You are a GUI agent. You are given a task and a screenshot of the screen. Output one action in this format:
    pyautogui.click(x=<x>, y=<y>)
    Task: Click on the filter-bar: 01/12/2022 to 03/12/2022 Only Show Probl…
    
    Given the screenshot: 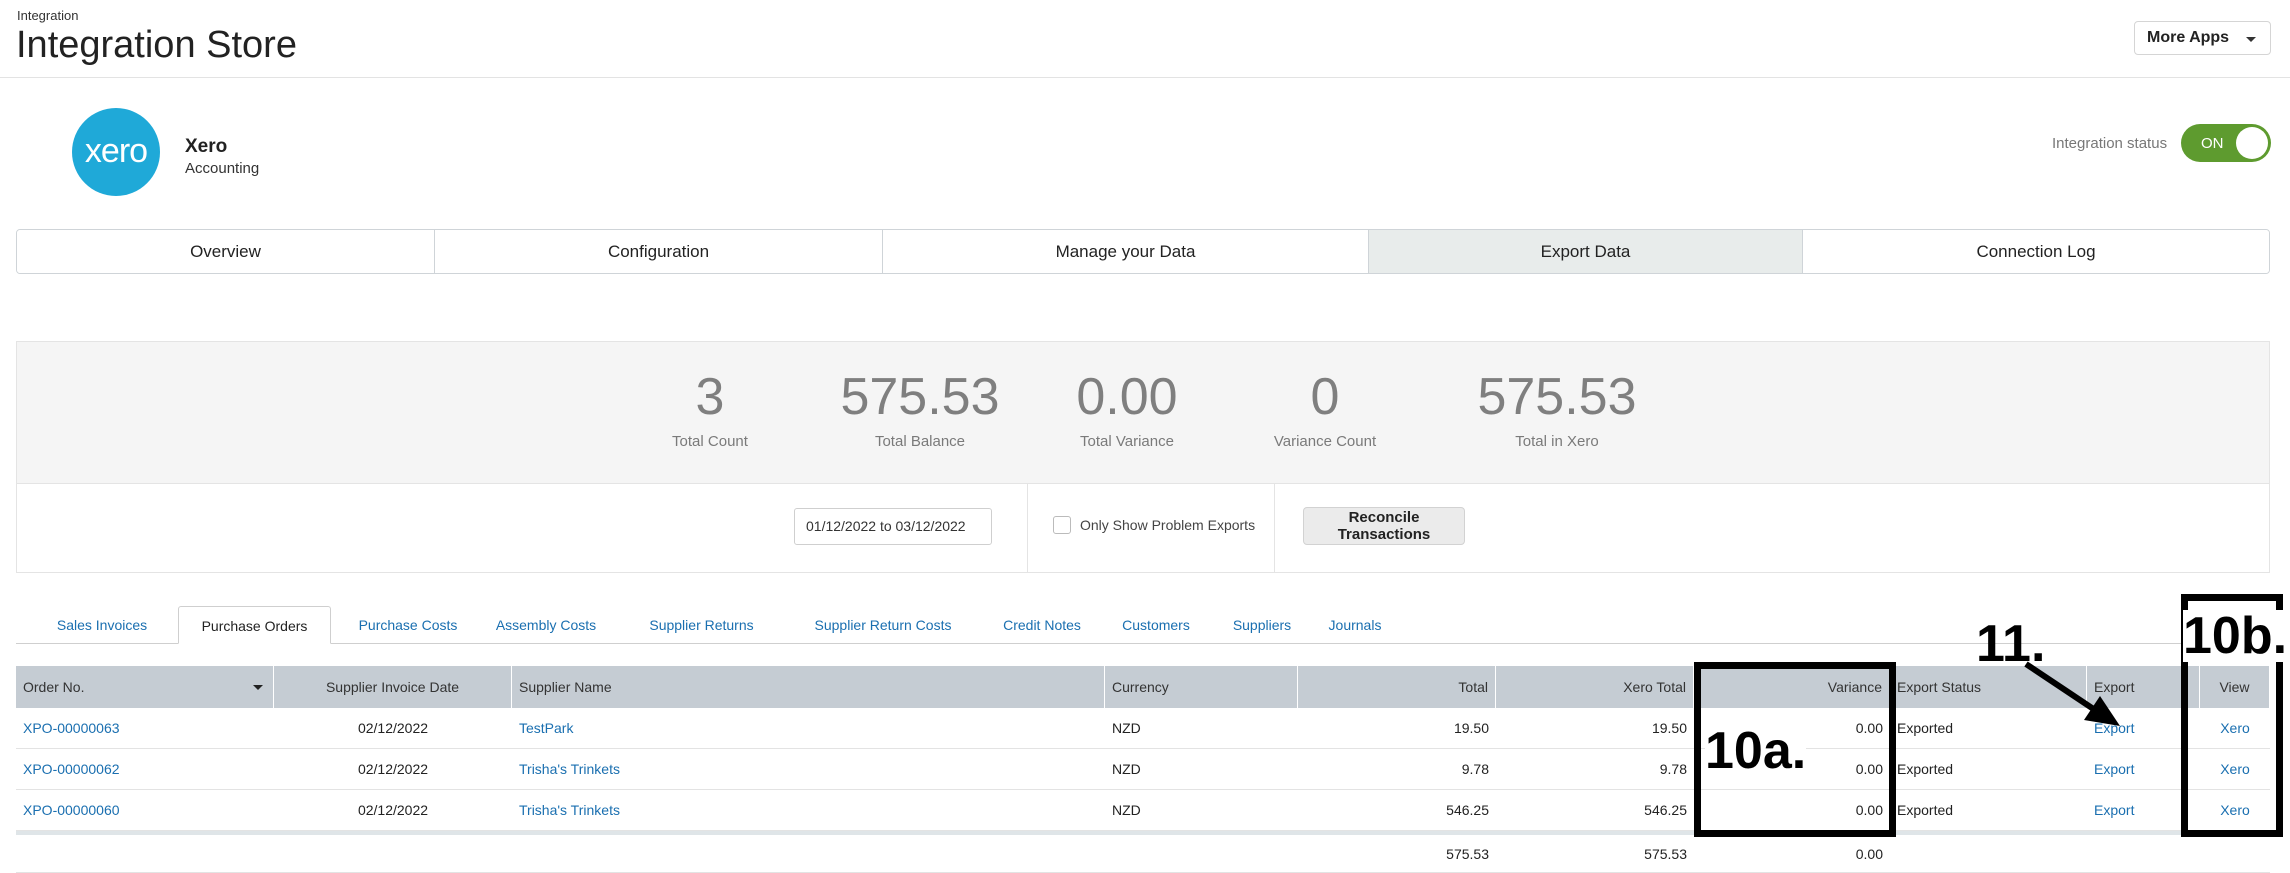 What is the action you would take?
    pyautogui.click(x=1143, y=528)
    